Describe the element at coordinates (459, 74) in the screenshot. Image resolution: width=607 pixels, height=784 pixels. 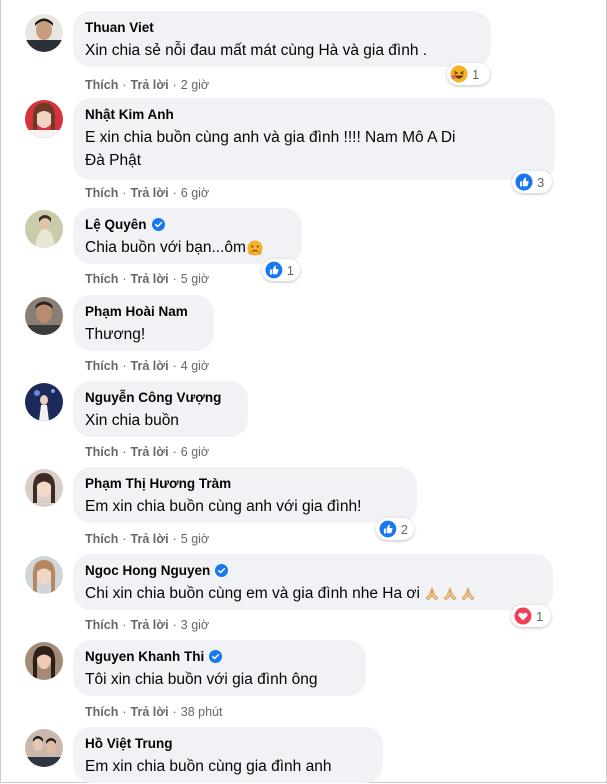
I see `haha-icon` at that location.